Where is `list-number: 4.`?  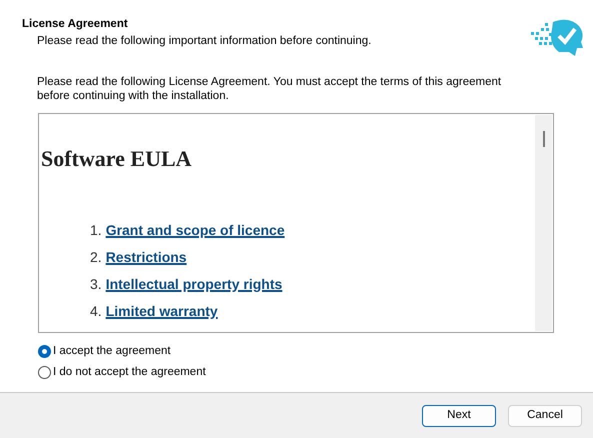
list-number: 4. is located at coordinates (96, 311).